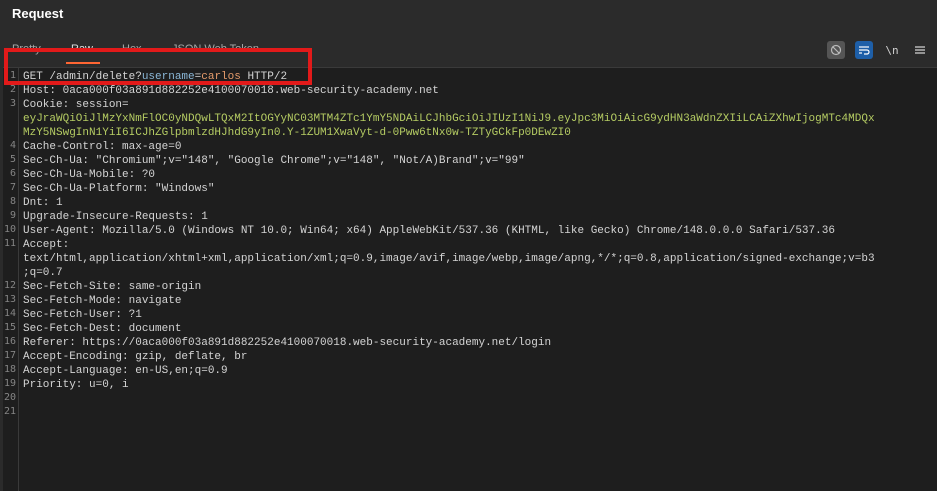  What do you see at coordinates (9, 341) in the screenshot?
I see `line-number: 16` at bounding box center [9, 341].